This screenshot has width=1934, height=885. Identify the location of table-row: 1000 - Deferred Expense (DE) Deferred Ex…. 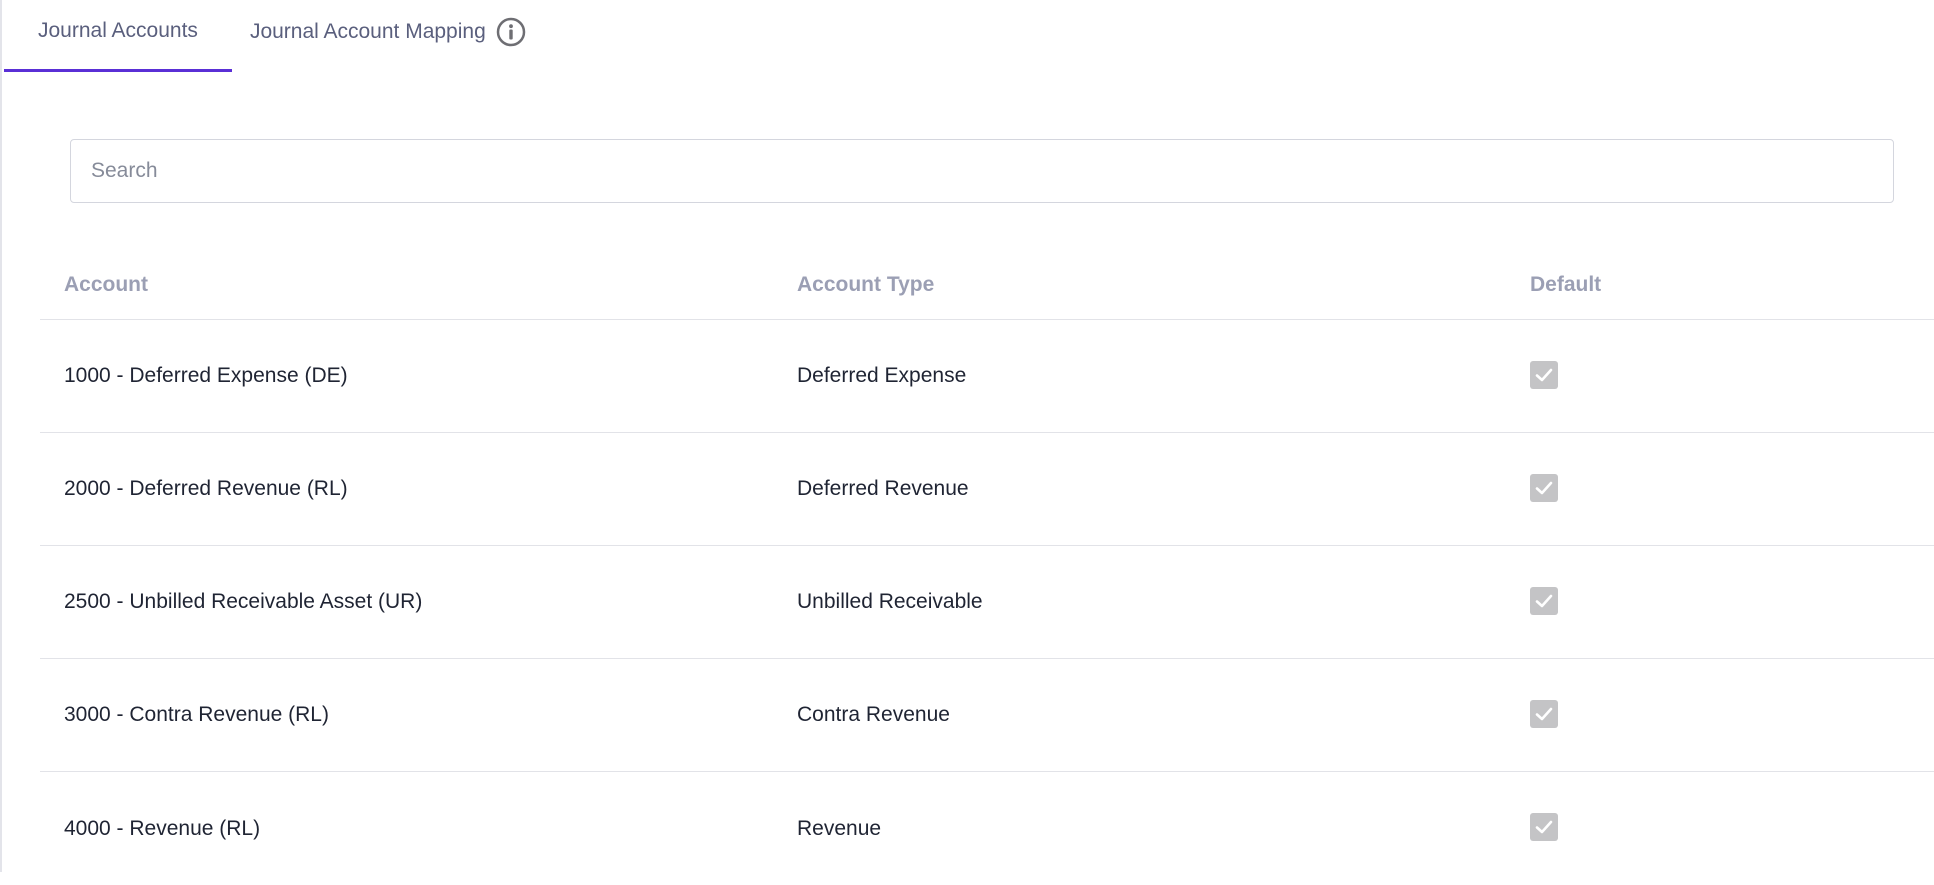
(987, 376).